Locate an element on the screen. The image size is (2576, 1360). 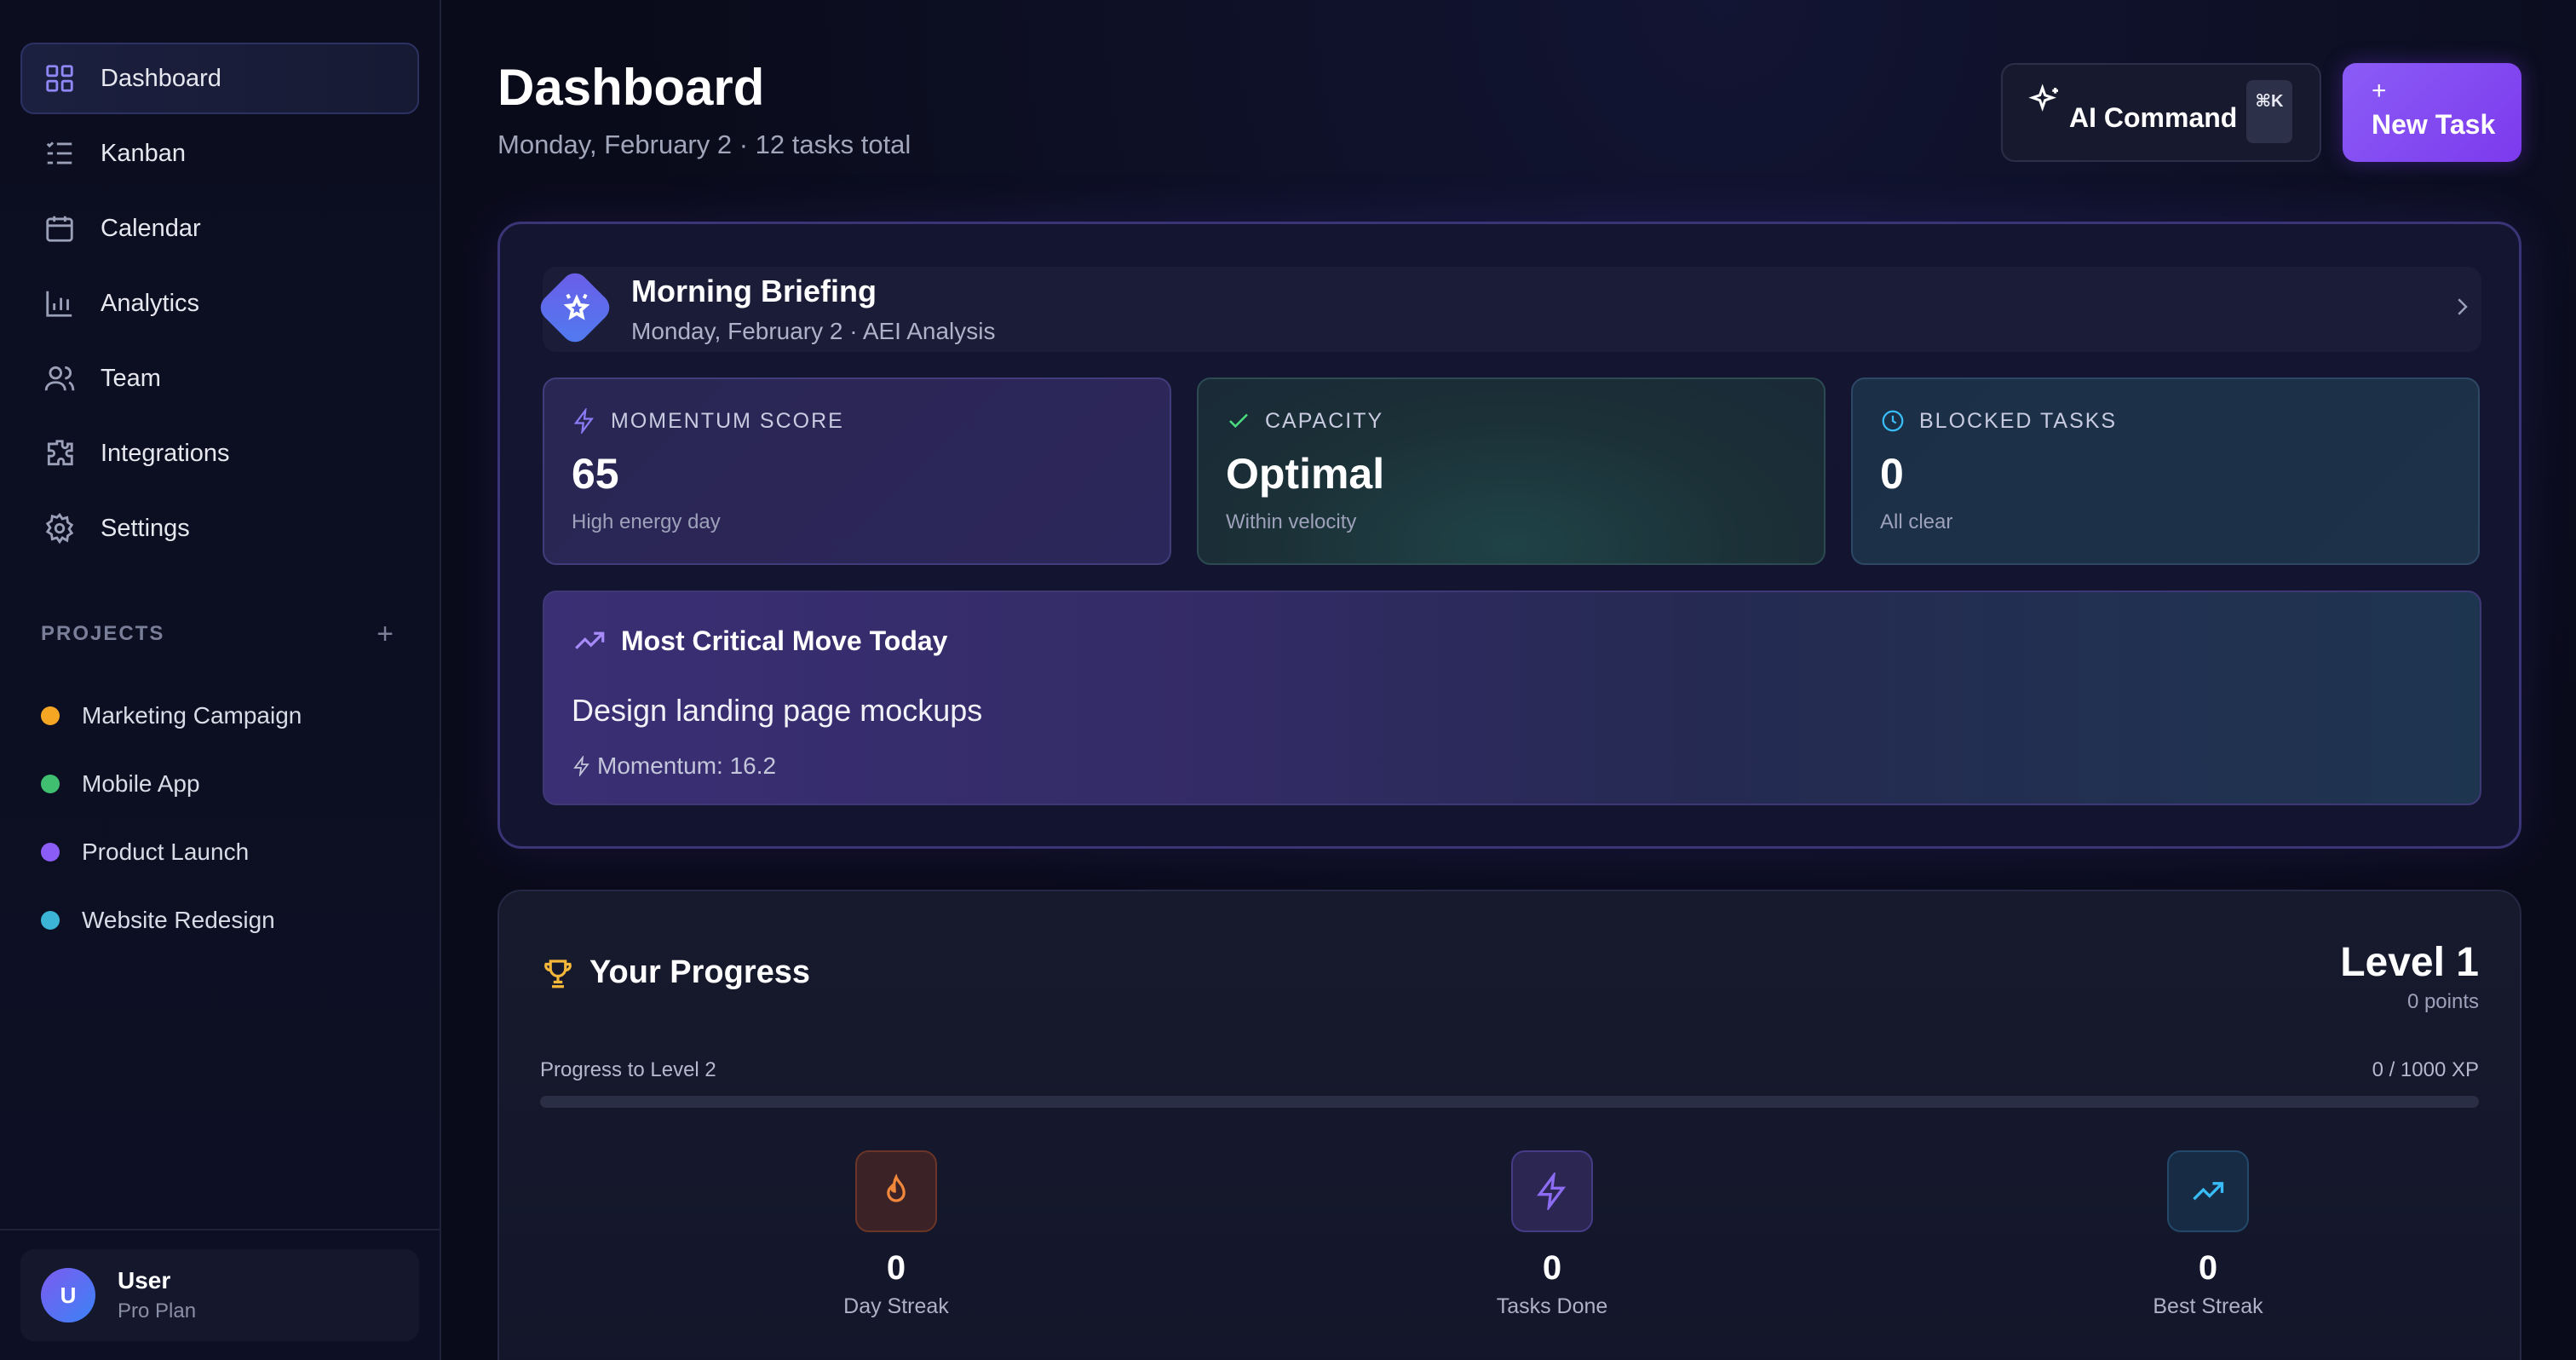
sidebar-item-calendar: Calendar is located at coordinates (220, 229).